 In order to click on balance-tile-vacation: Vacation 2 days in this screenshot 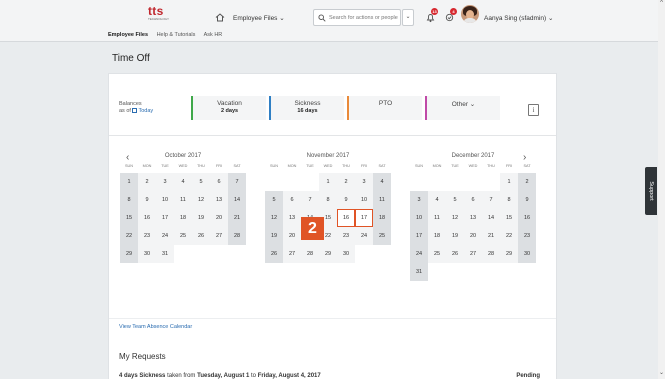, I will do `click(228, 108)`.